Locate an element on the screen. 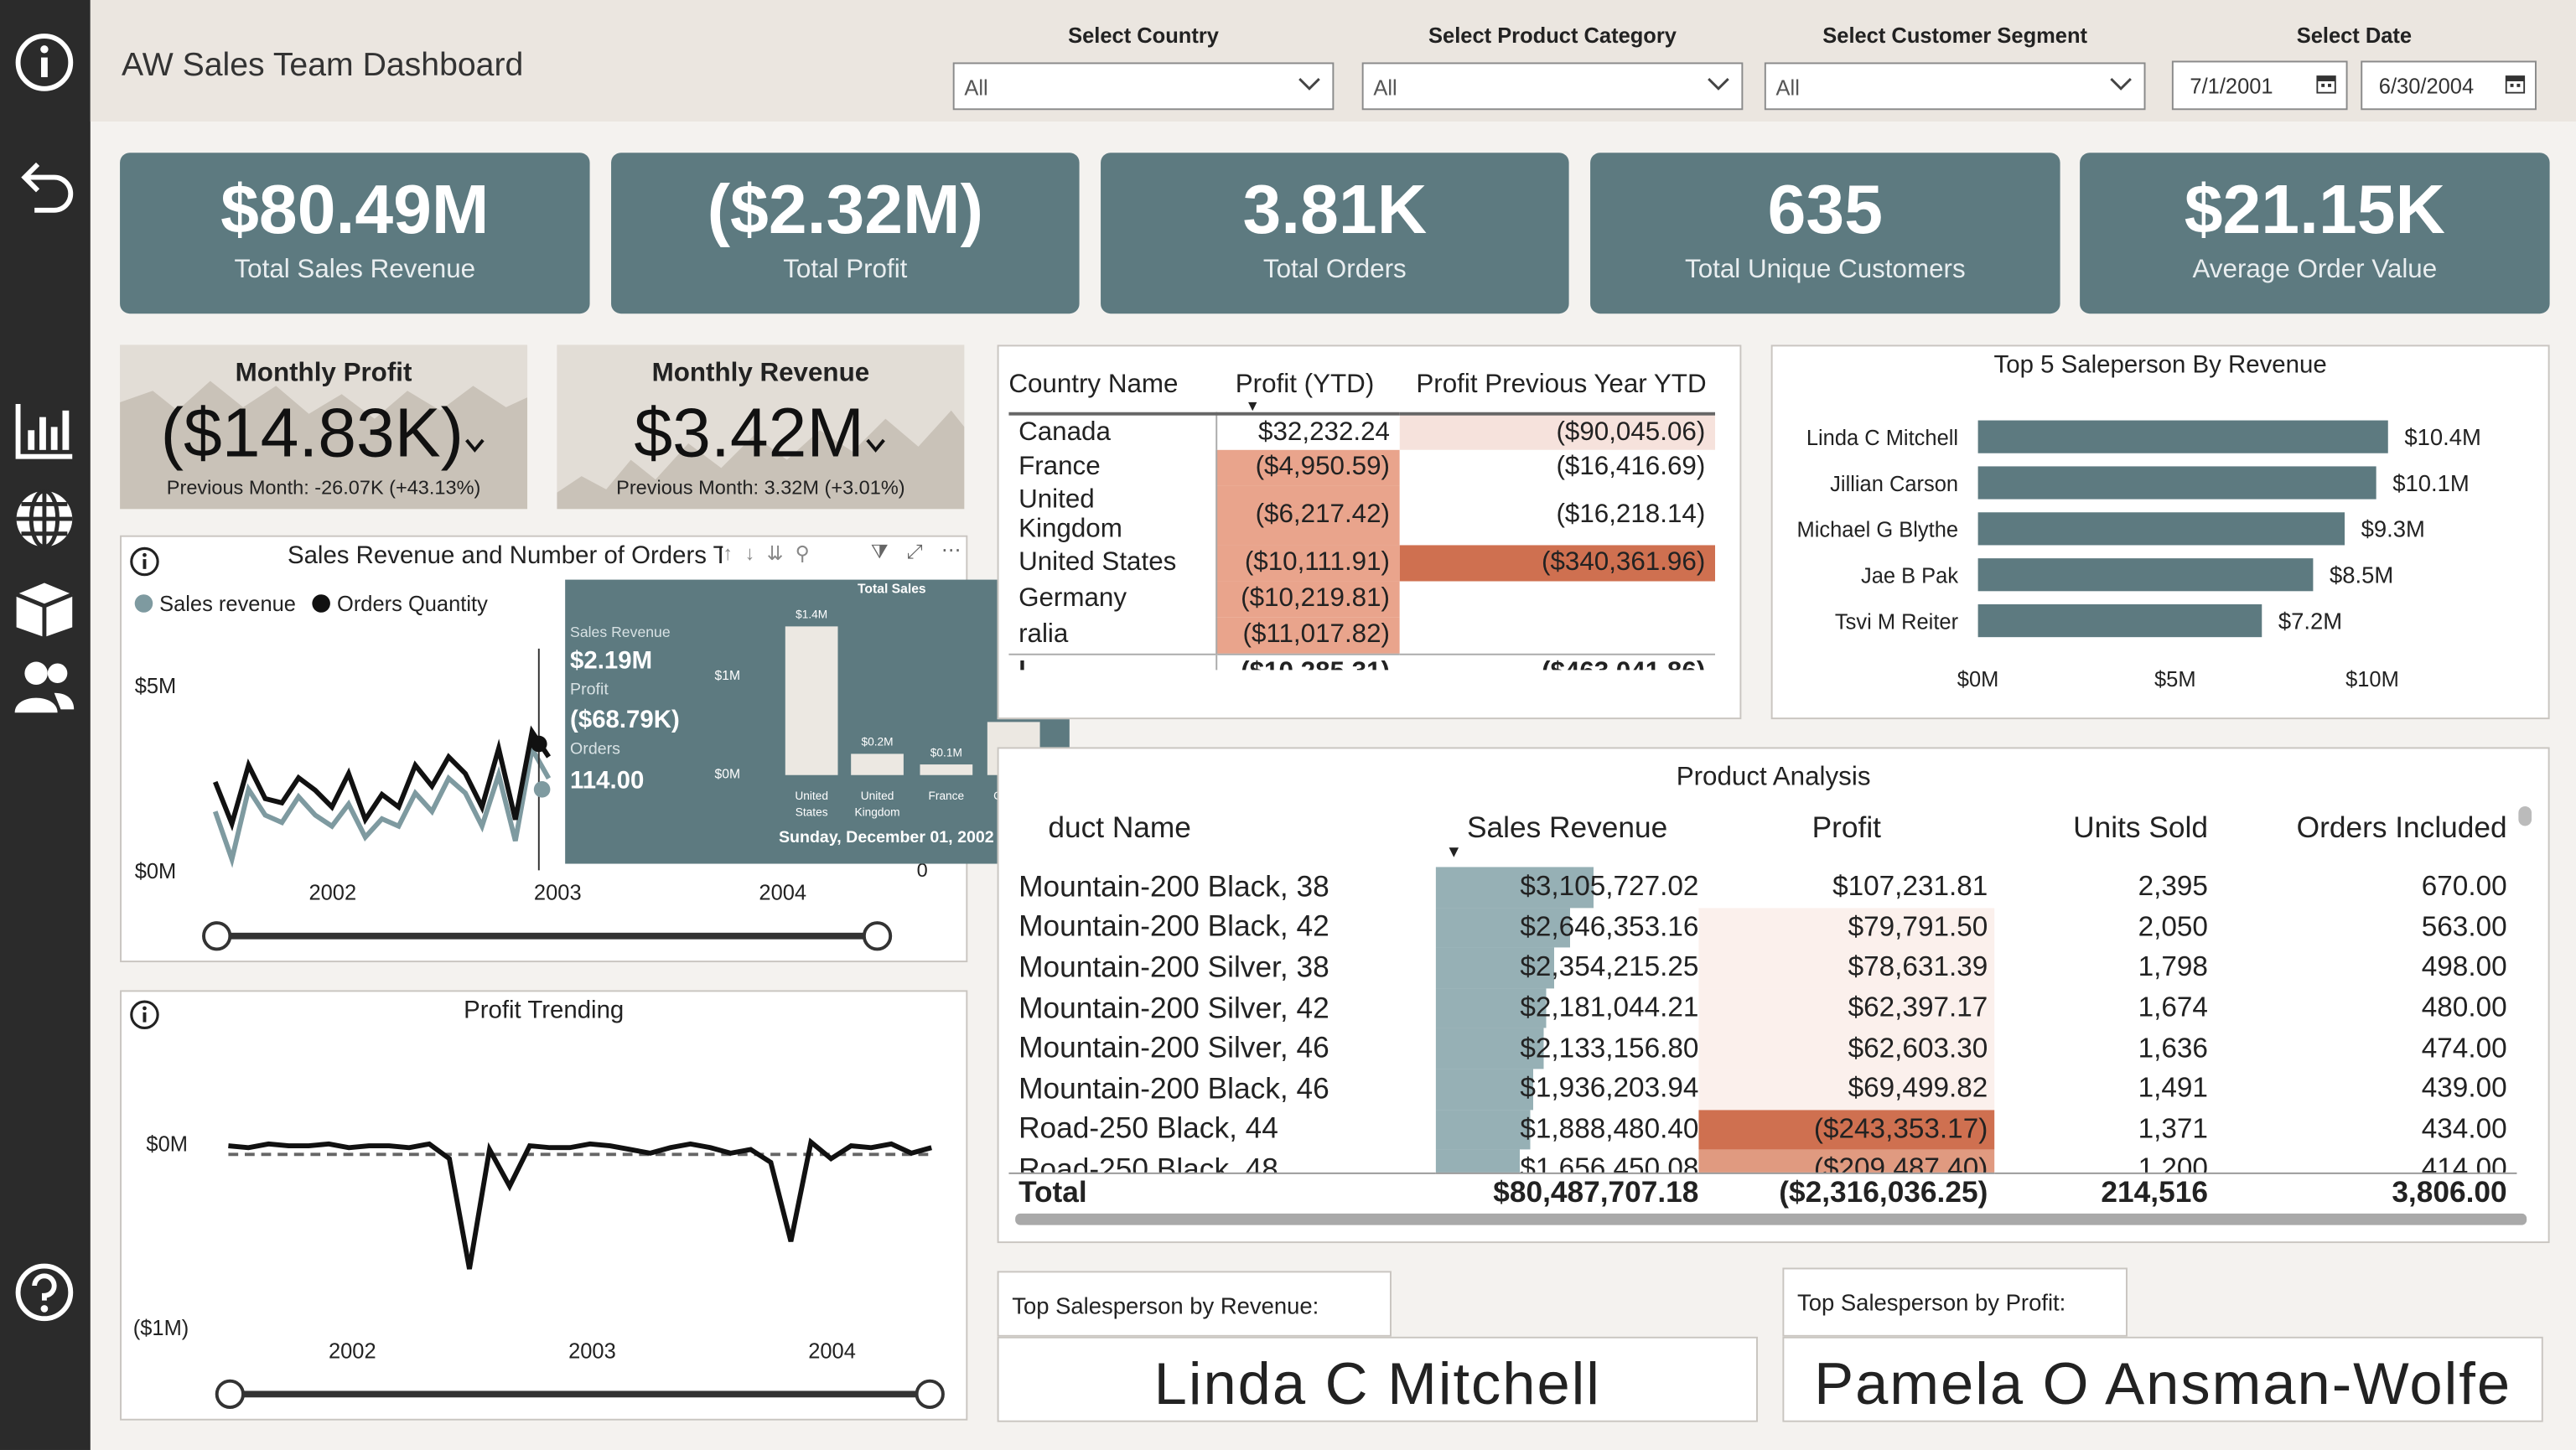  segment-select-value: All is located at coordinates (1788, 88).